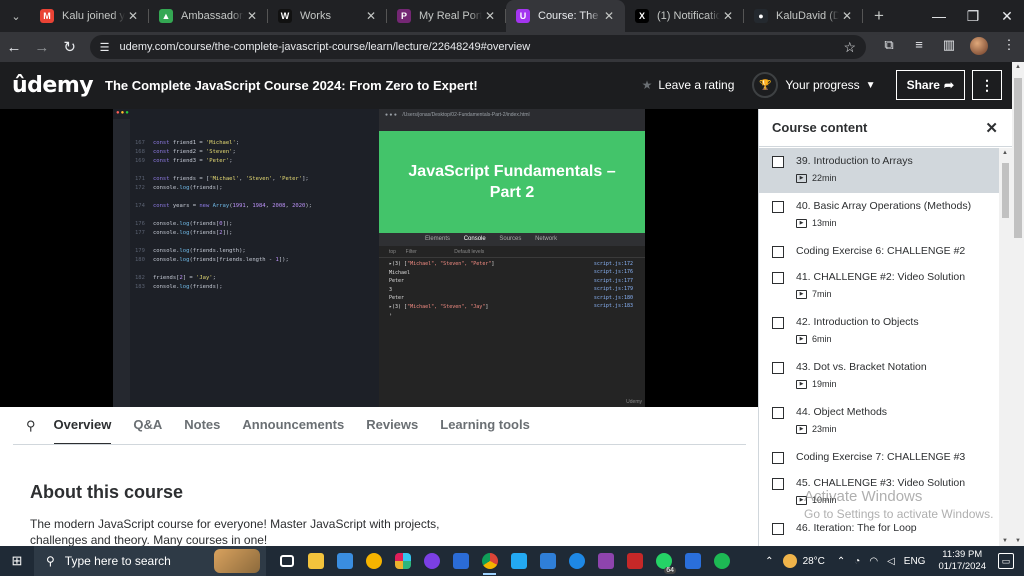  I want to click on close-icon: ✕, so click(991, 128).